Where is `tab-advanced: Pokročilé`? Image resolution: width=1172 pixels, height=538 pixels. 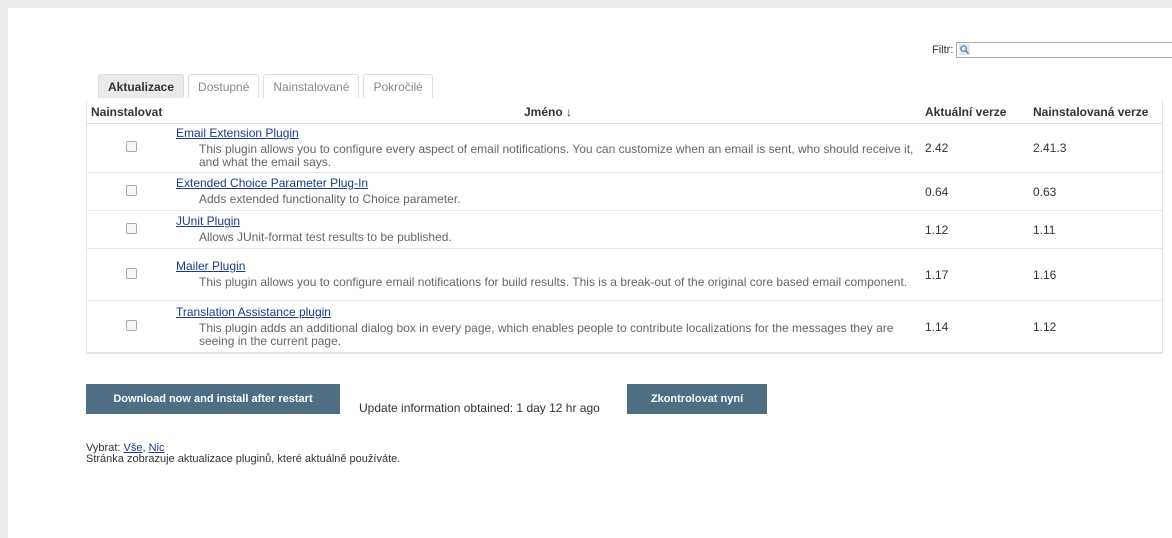
tab-advanced: Pokročilé is located at coordinates (398, 86).